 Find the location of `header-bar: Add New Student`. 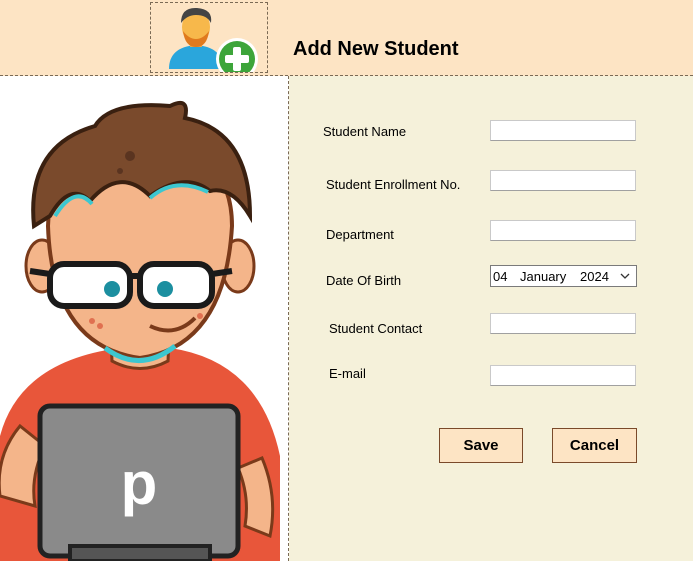

header-bar: Add New Student is located at coordinates (346, 40).